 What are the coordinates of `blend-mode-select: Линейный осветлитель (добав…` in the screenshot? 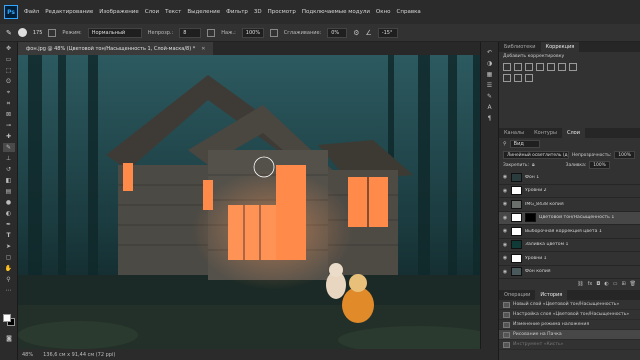 It's located at (536, 155).